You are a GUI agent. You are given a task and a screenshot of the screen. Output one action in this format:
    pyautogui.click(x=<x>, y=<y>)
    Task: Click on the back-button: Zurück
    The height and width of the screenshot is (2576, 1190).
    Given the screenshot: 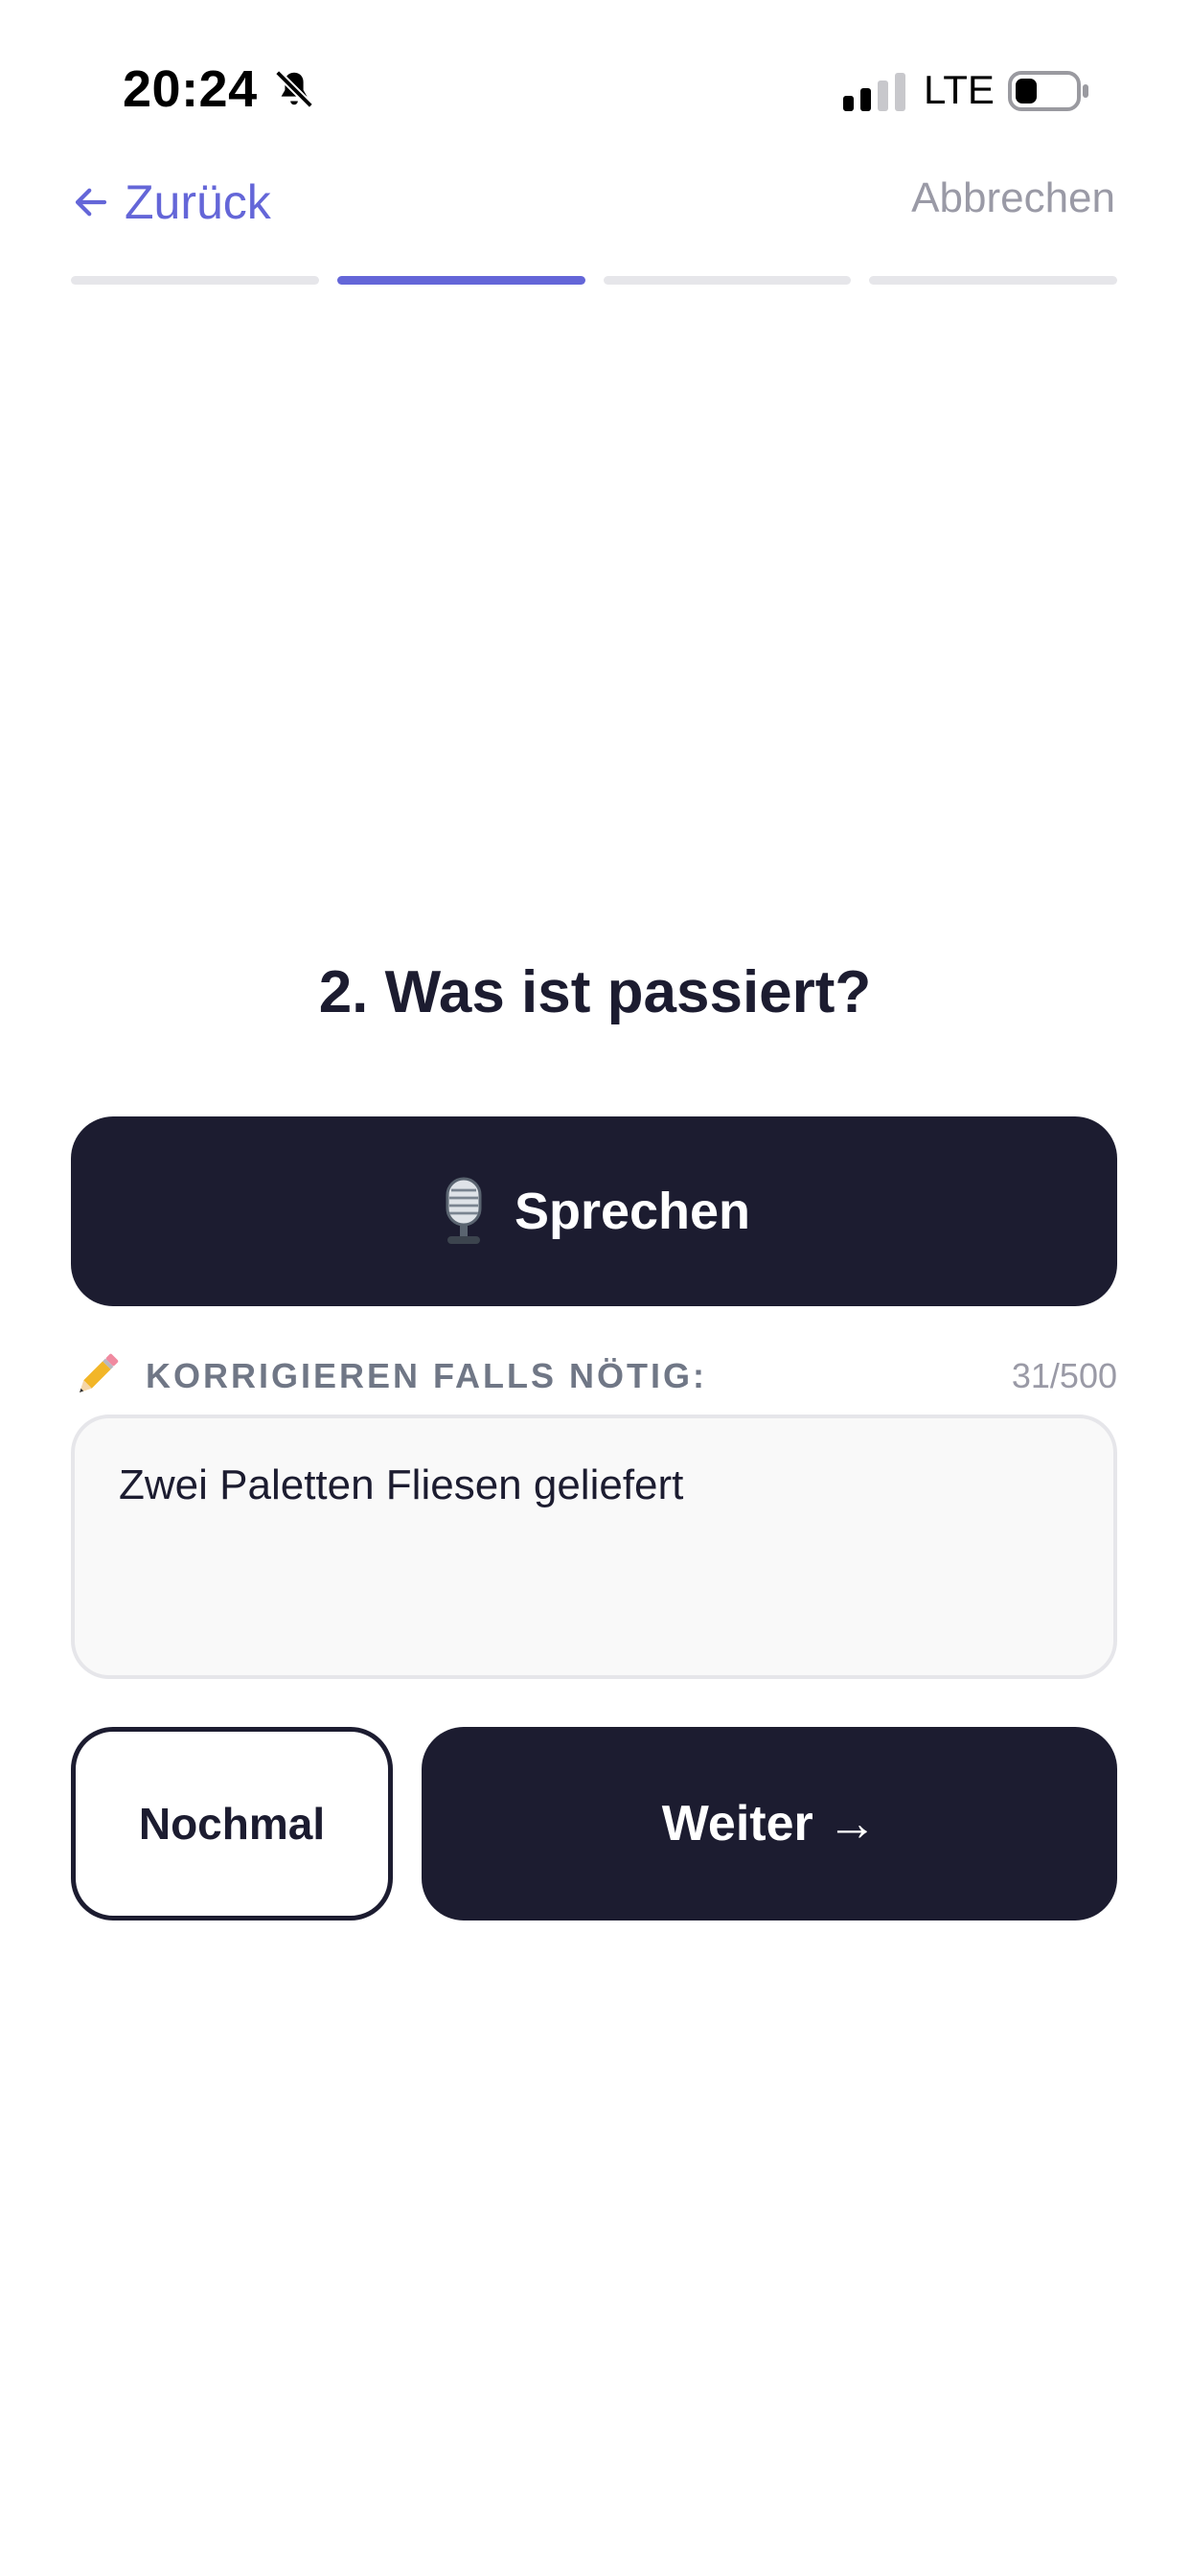 What is the action you would take?
    pyautogui.click(x=171, y=202)
    